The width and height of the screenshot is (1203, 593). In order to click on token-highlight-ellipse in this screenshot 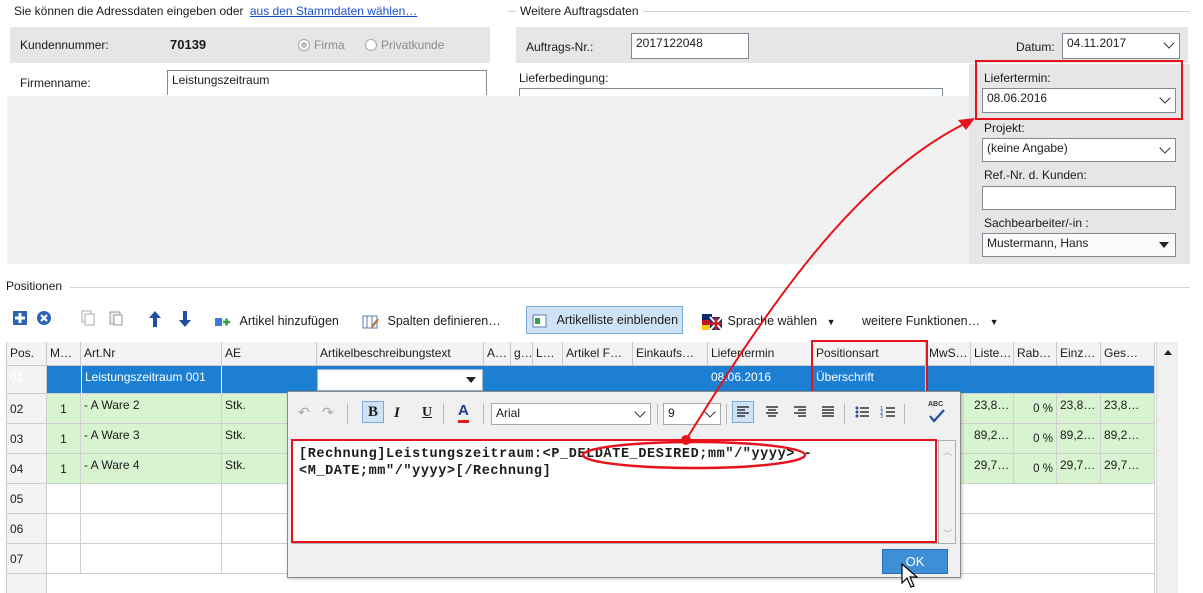, I will do `click(694, 455)`.